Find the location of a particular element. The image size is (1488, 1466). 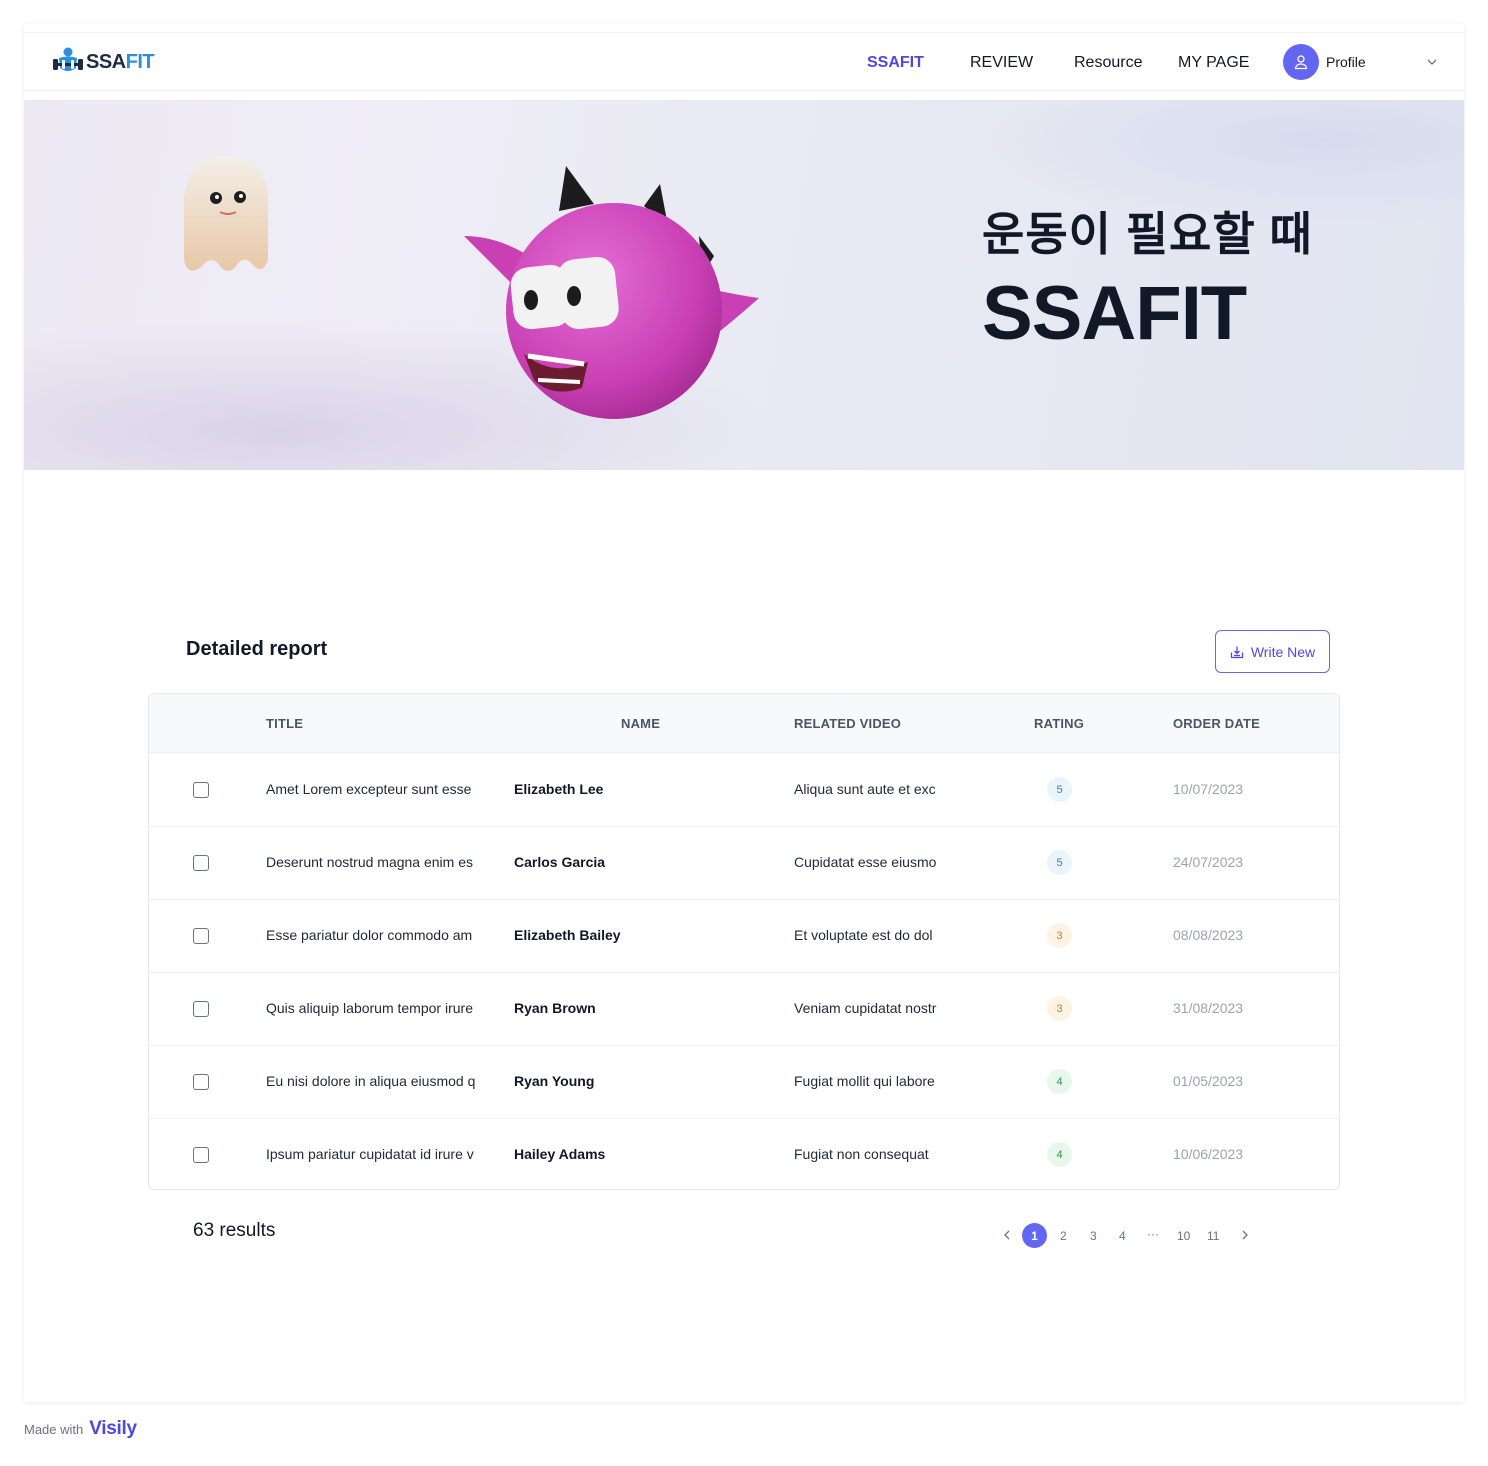

nav-item-my-page: MY PAGE is located at coordinates (1213, 63).